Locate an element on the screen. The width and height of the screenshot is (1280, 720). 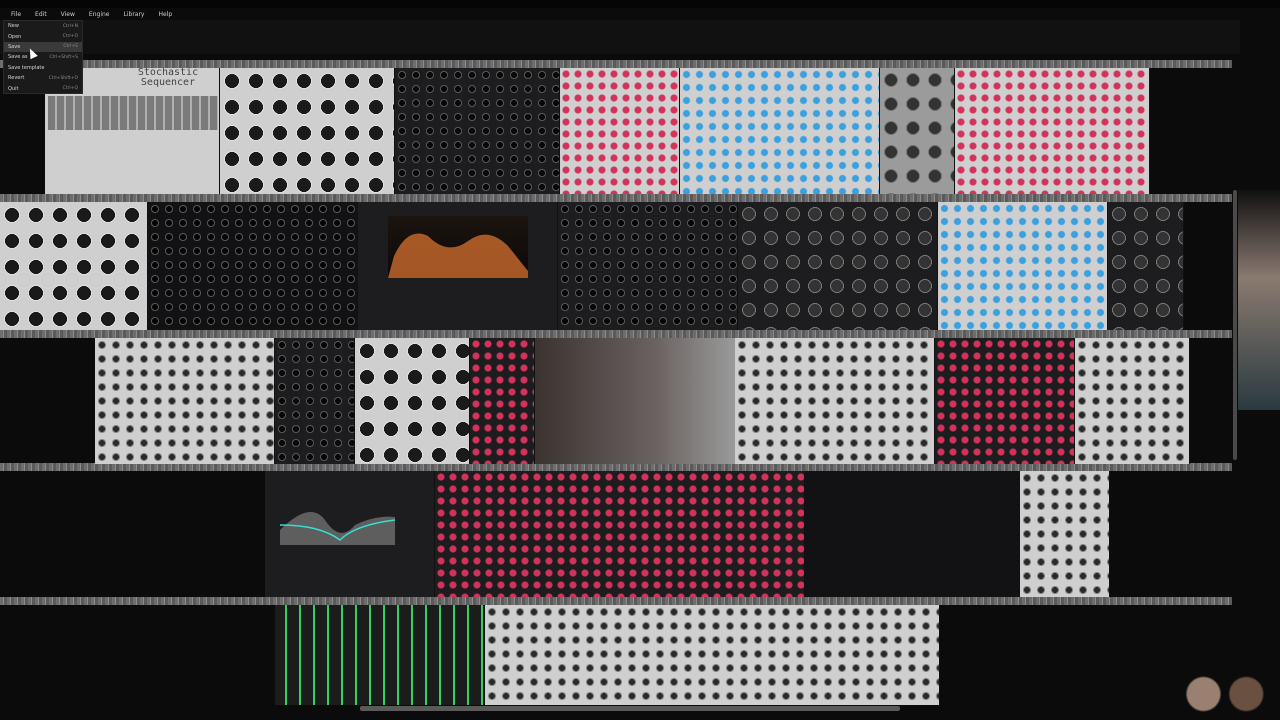
envelope-module is located at coordinates (74, 266).